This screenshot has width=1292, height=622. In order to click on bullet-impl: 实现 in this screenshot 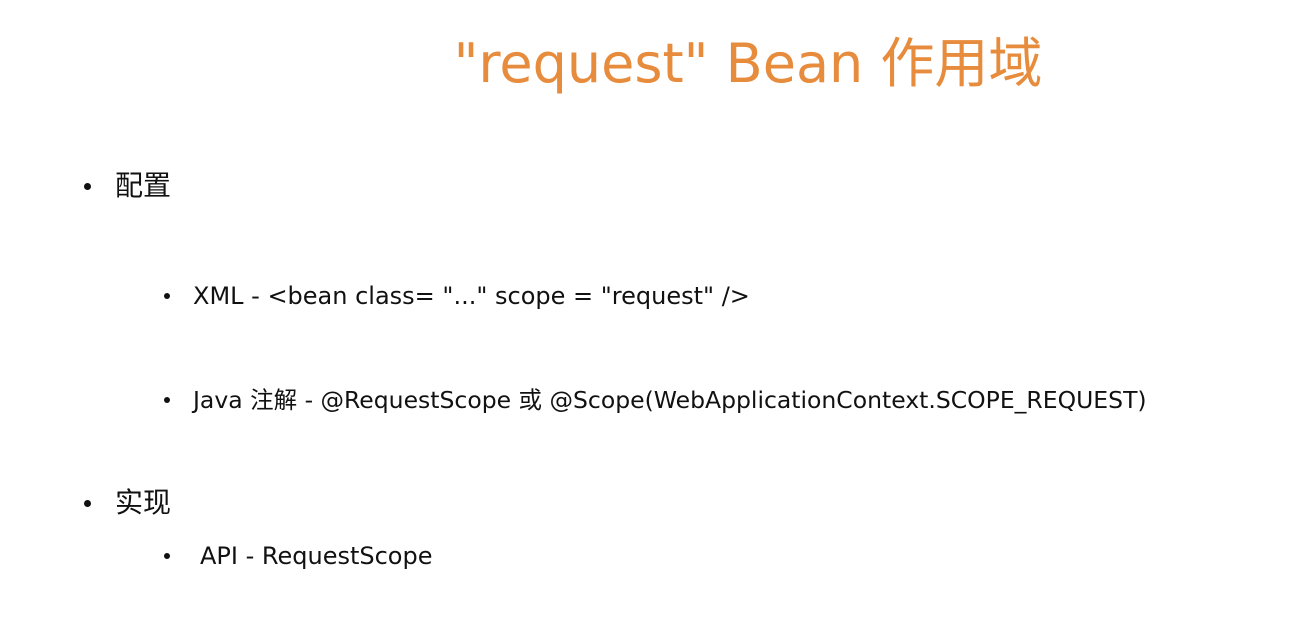, I will do `click(127, 503)`.